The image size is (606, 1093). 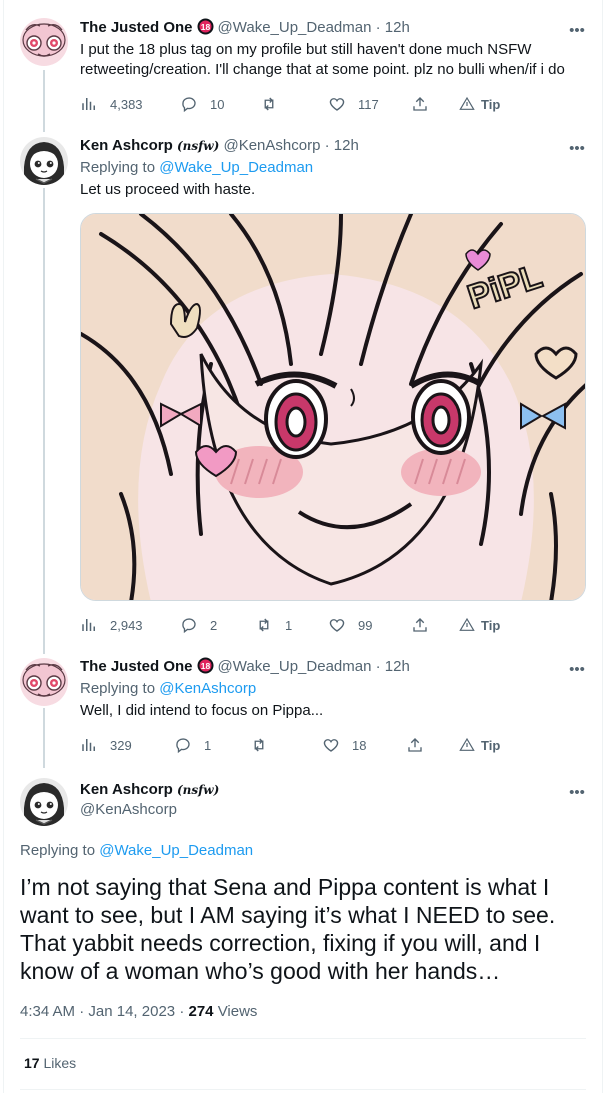 I want to click on replying-to: Replying to @KenAshcorp, so click(x=168, y=689).